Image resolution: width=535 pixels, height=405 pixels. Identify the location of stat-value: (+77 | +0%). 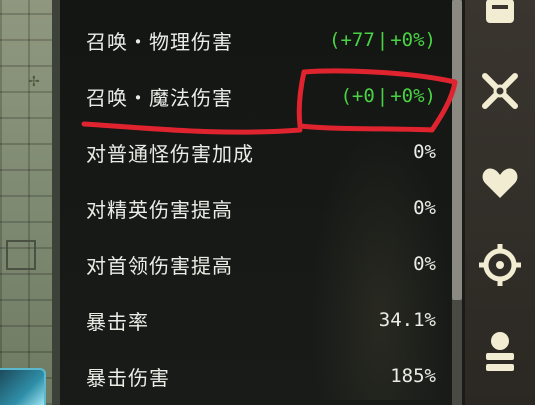
(382, 40).